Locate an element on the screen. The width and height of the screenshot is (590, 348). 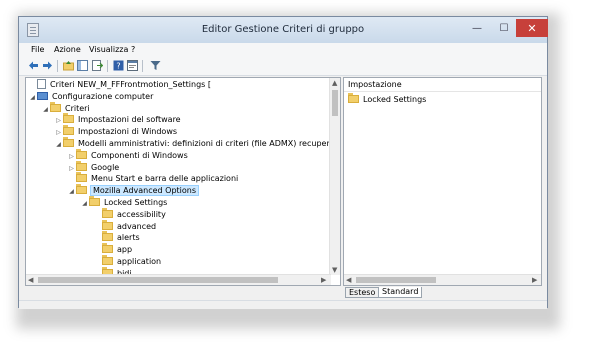
column-header-label: Impostazione is located at coordinates (375, 84).